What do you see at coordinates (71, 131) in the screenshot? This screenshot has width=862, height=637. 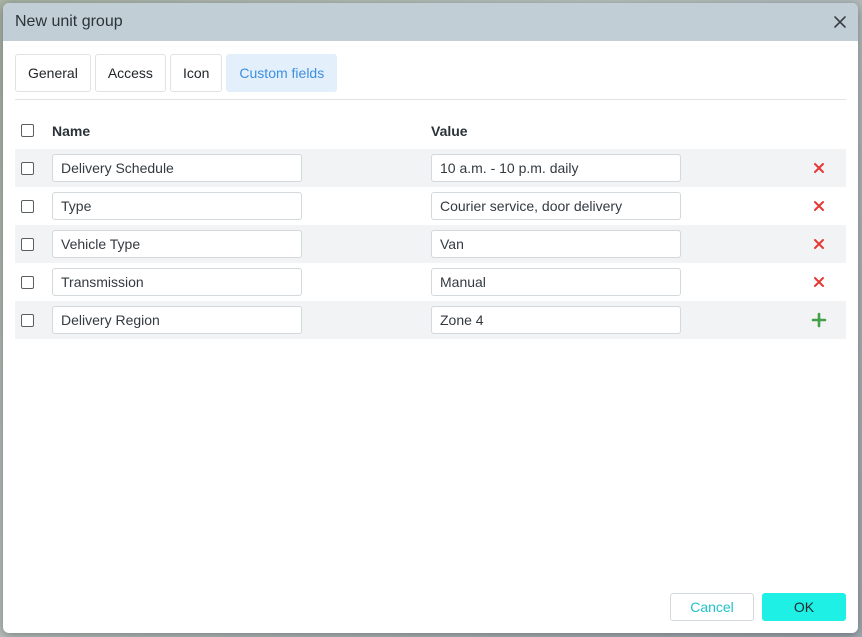 I see `name-column-header: Name` at bounding box center [71, 131].